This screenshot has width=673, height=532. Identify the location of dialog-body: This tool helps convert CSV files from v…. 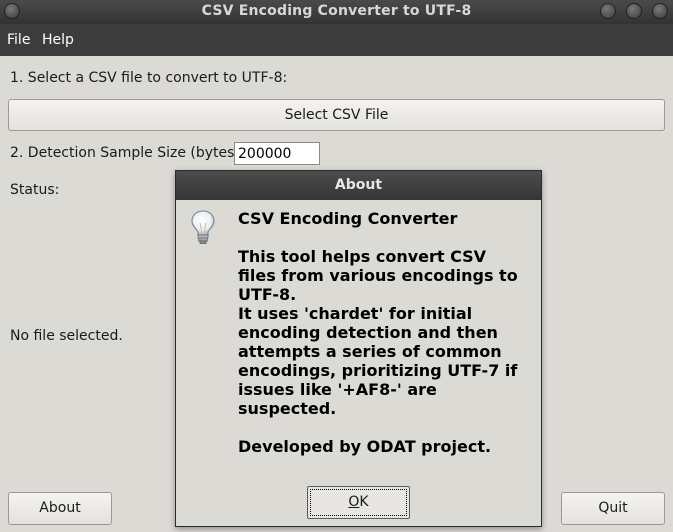
(378, 332).